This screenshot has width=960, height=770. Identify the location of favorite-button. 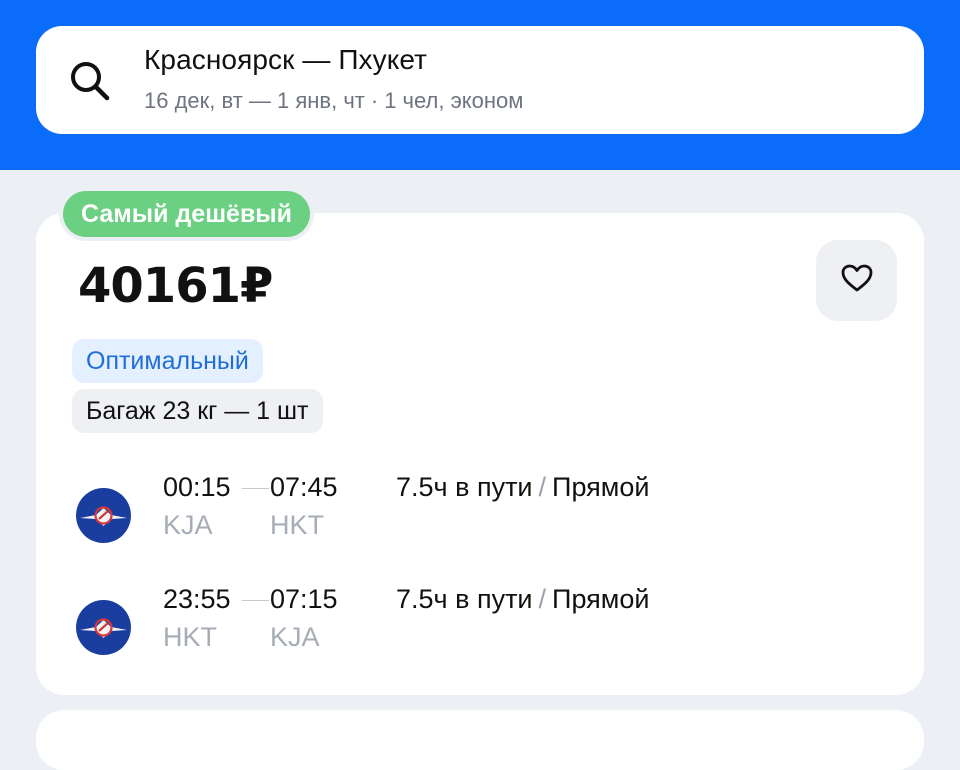
(856, 280).